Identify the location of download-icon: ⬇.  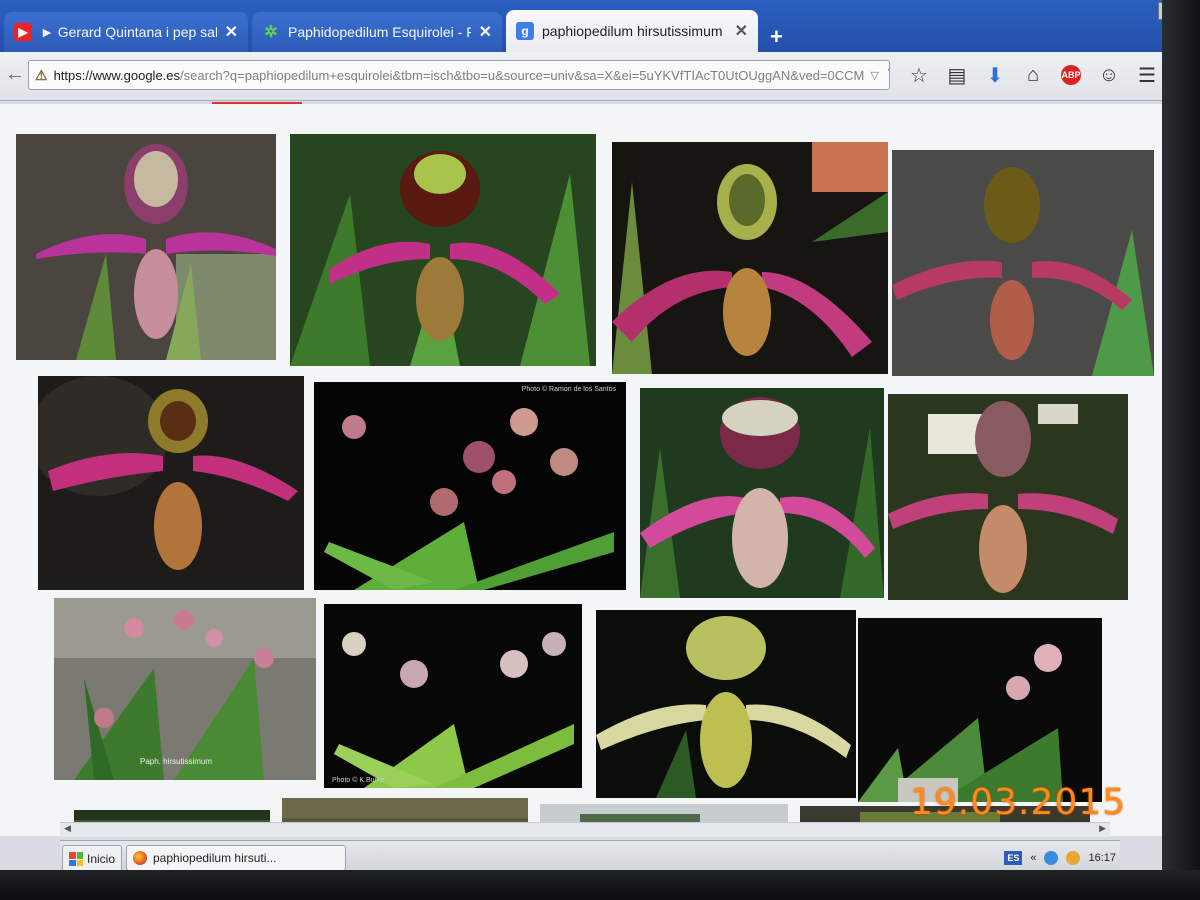
(995, 75).